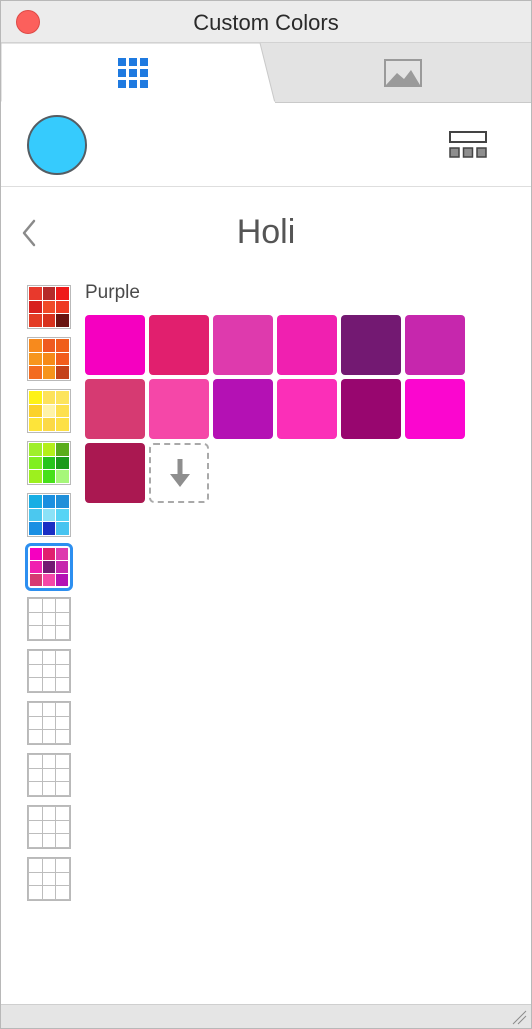 This screenshot has height=1029, width=532. I want to click on layout-icon, so click(468, 145).